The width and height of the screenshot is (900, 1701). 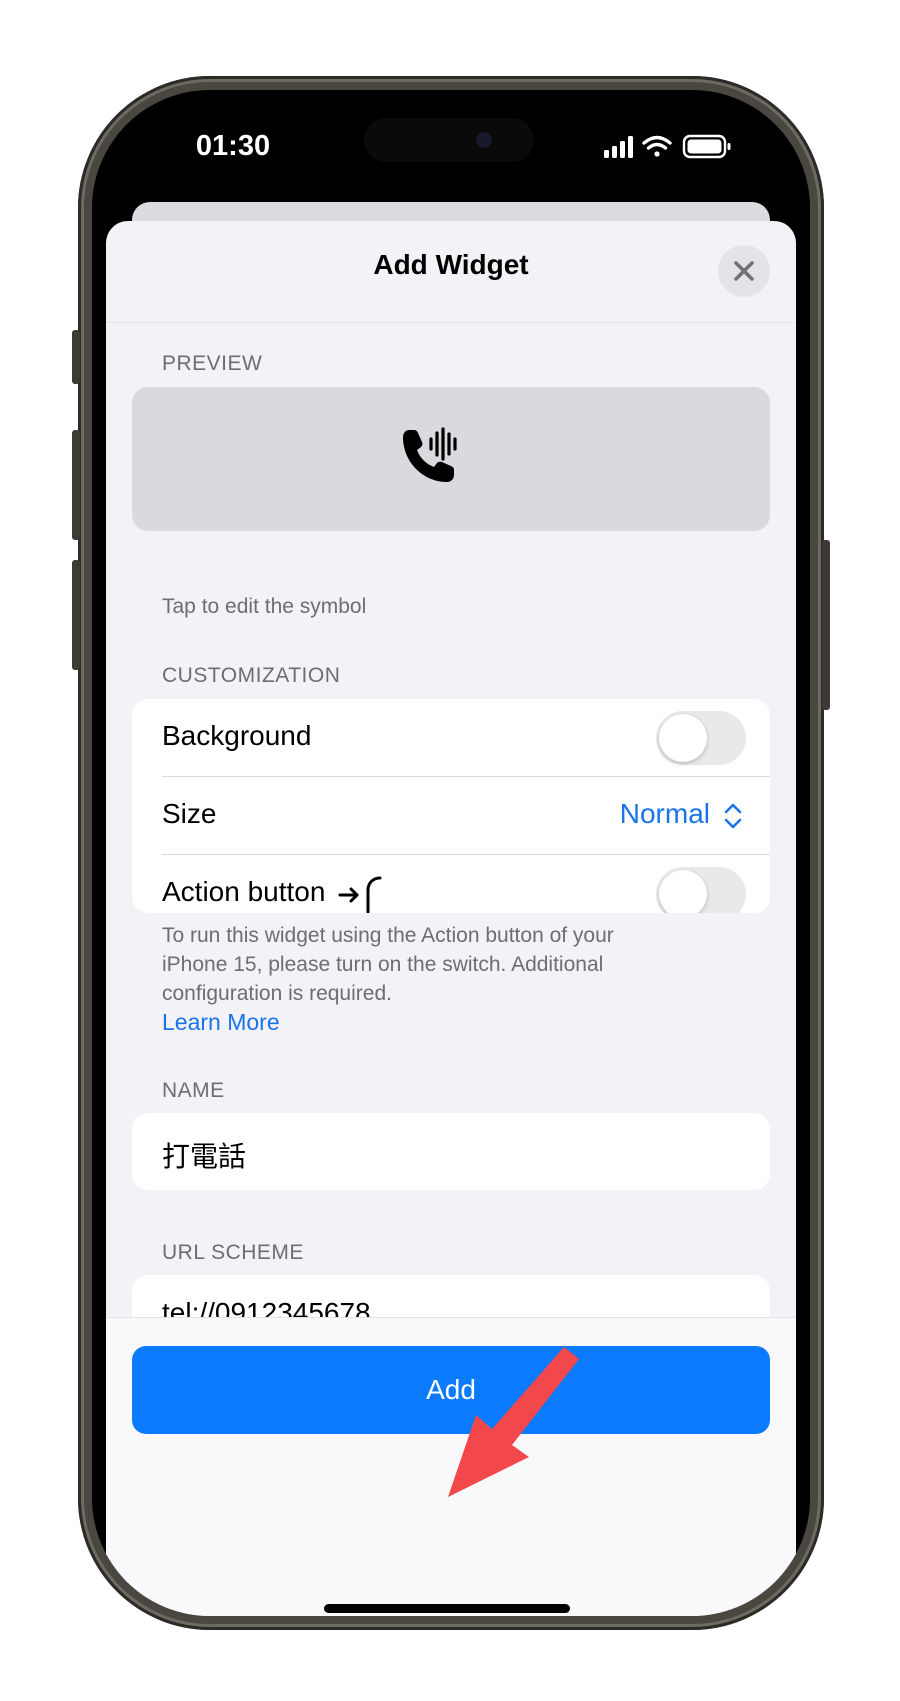 I want to click on home-indicator, so click(x=447, y=1608).